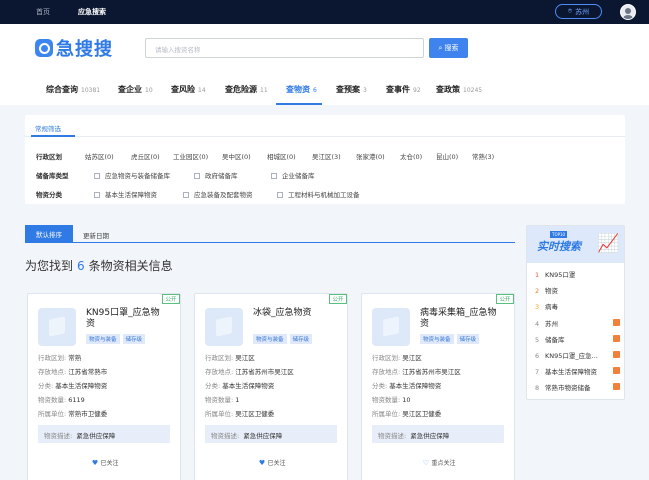 The height and width of the screenshot is (480, 649). What do you see at coordinates (325, 126) in the screenshot?
I see `filter-header: 常规筛选` at bounding box center [325, 126].